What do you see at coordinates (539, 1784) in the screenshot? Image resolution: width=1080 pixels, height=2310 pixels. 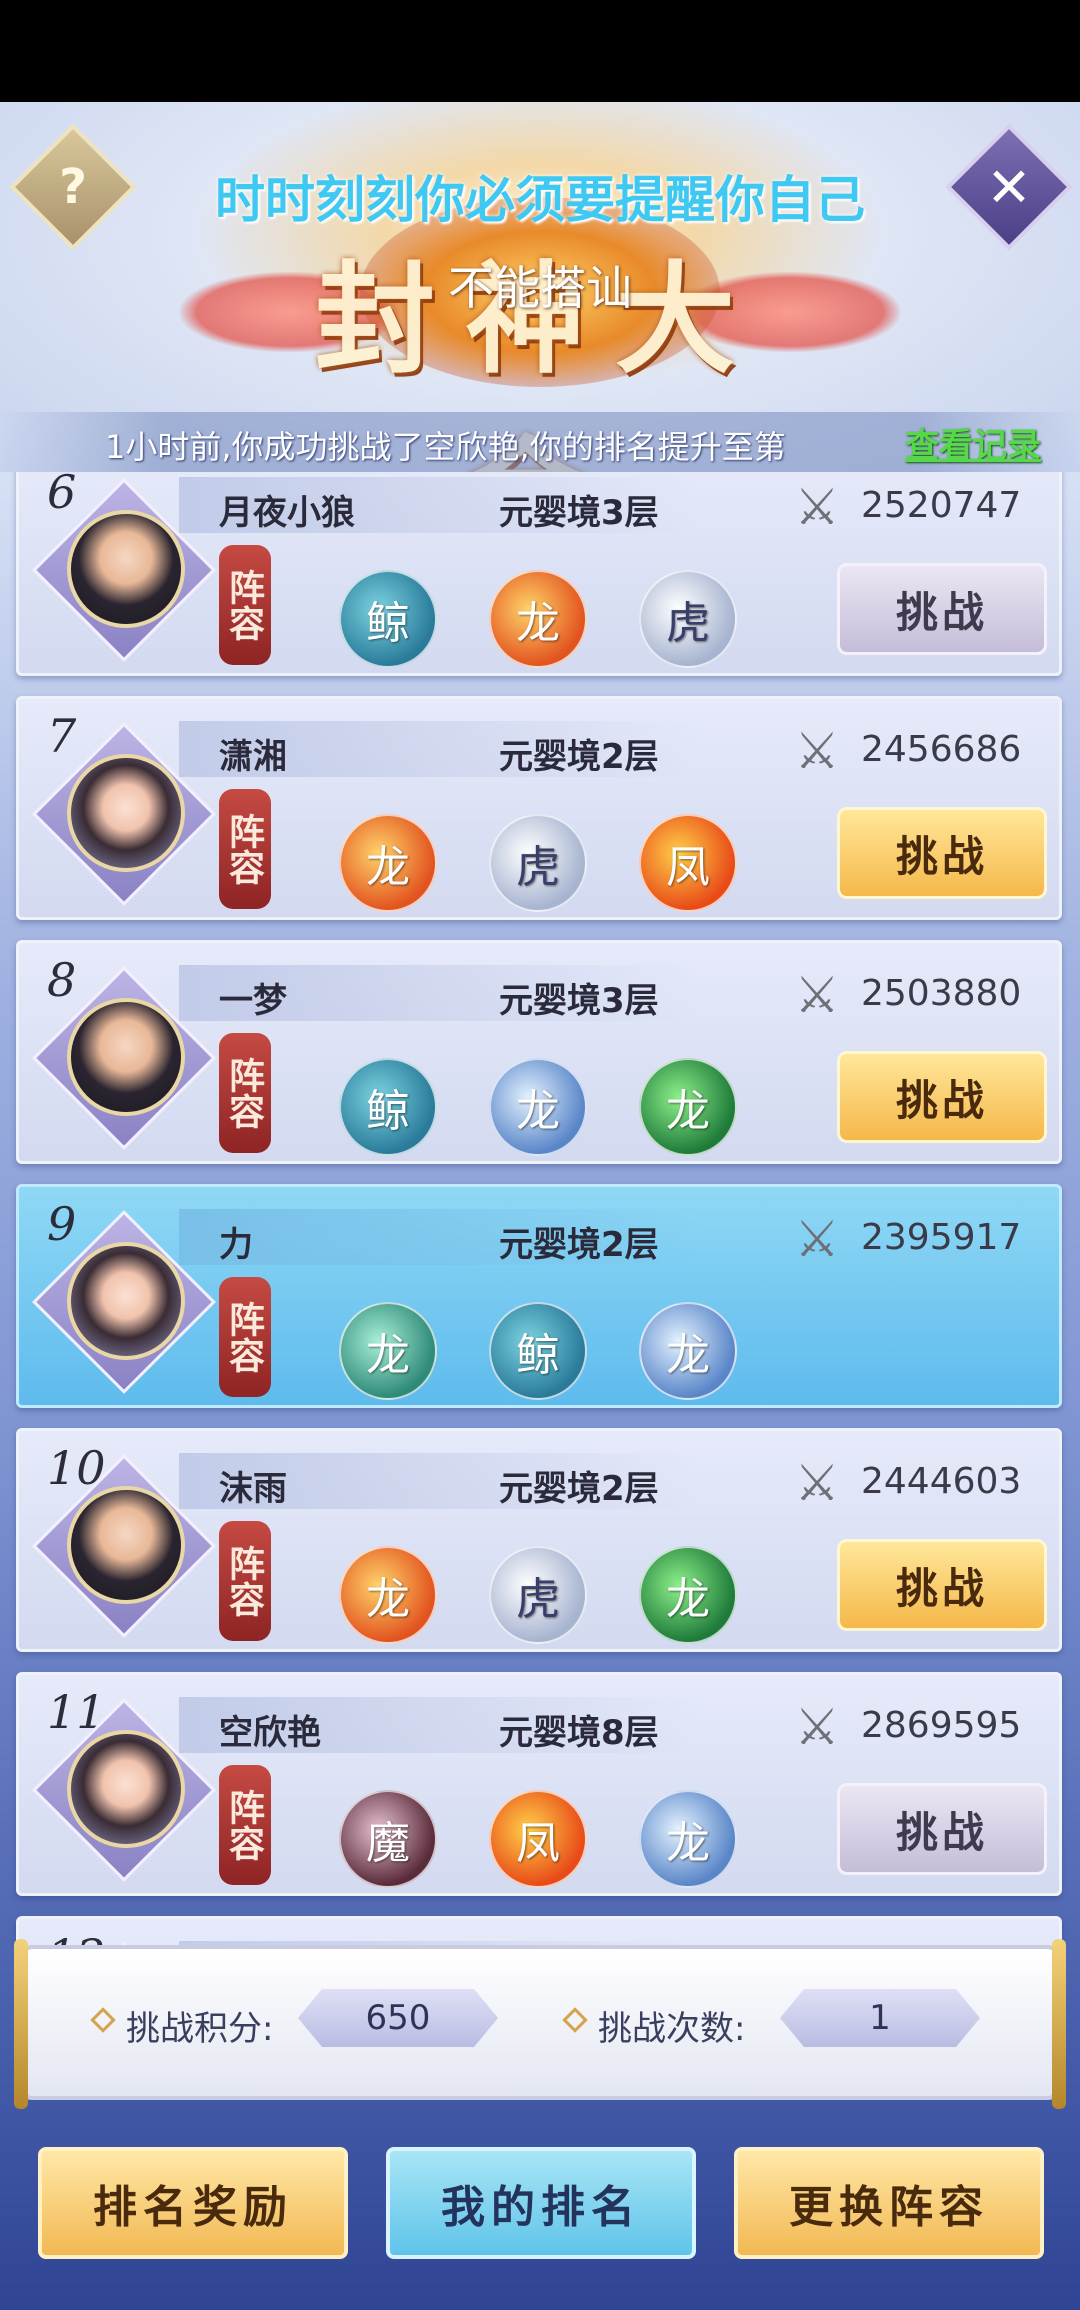 I see `ranking-row: 11 空欣艳 元婴境8层 ⚔ 2869595 阵容魔凤龙挑战` at bounding box center [539, 1784].